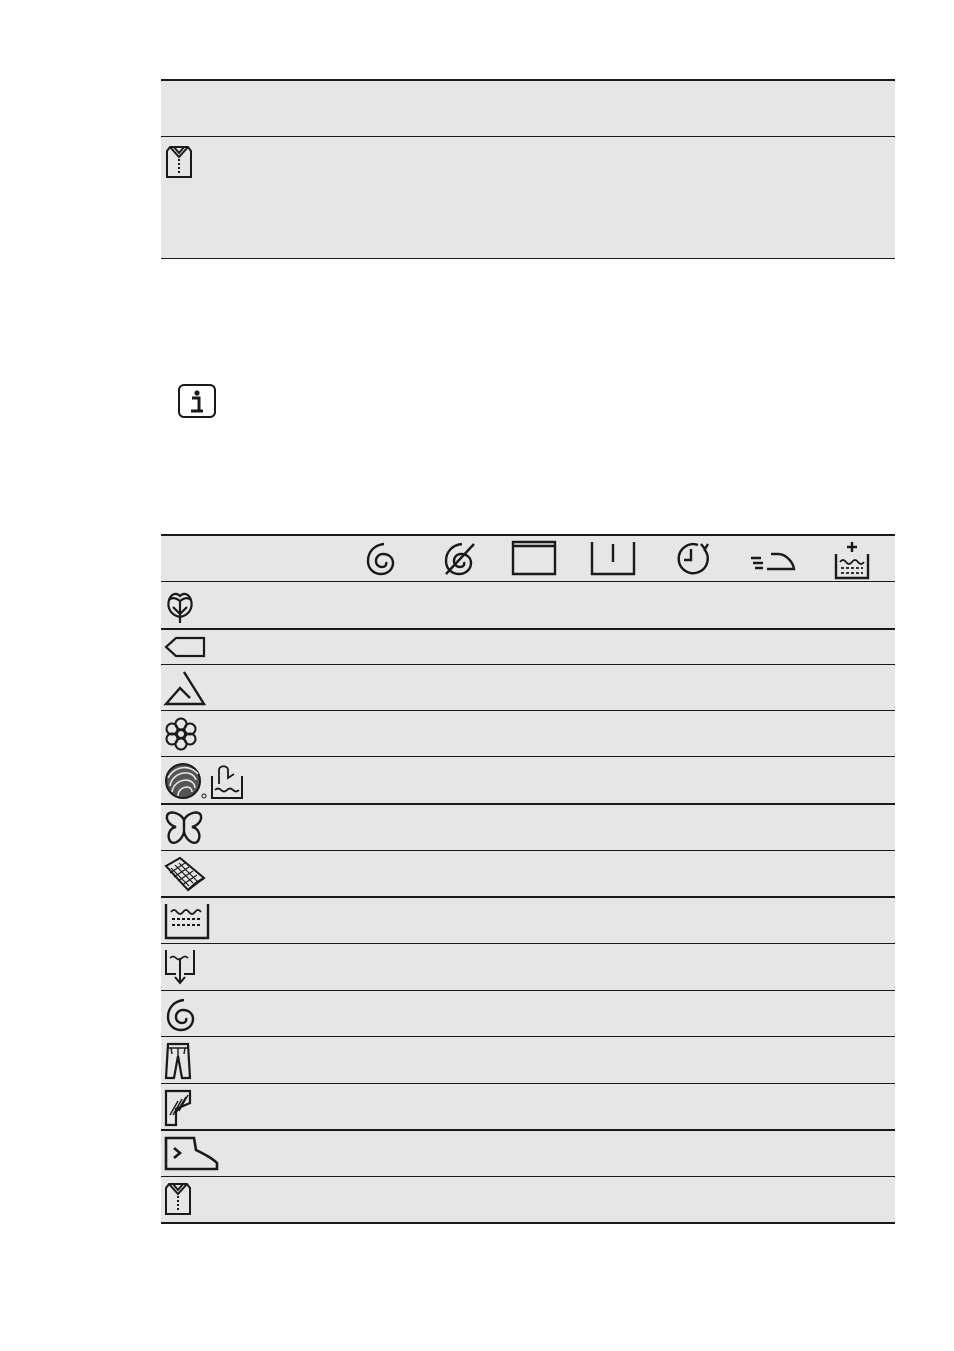  Describe the element at coordinates (528, 136) in the screenshot. I see `table-divider` at that location.